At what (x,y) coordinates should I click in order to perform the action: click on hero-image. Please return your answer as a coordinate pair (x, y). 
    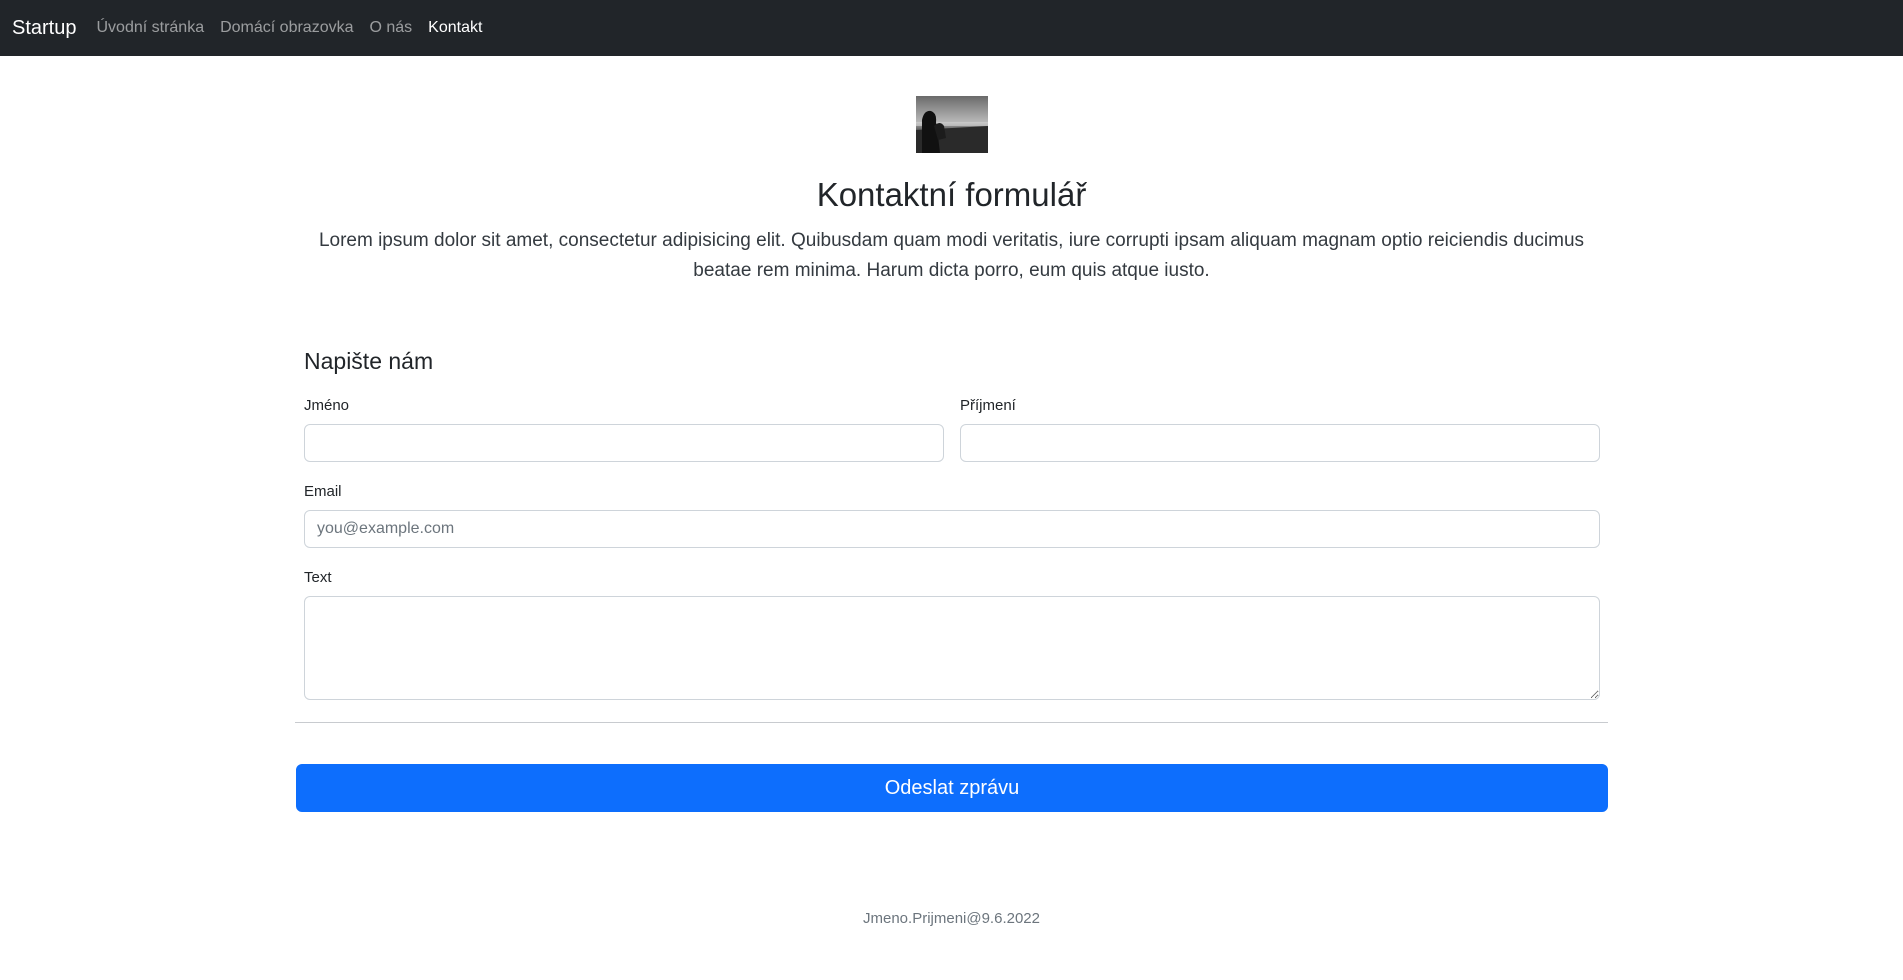
    Looking at the image, I should click on (952, 124).